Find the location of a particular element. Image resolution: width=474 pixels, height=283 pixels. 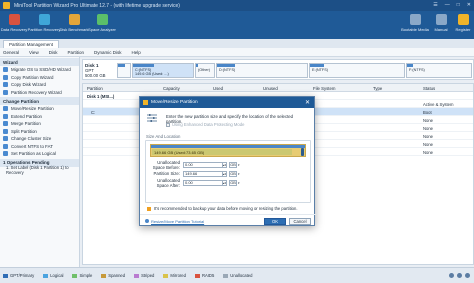

unallocated-before-spinner: ▴▾ is located at coordinates (225, 164).